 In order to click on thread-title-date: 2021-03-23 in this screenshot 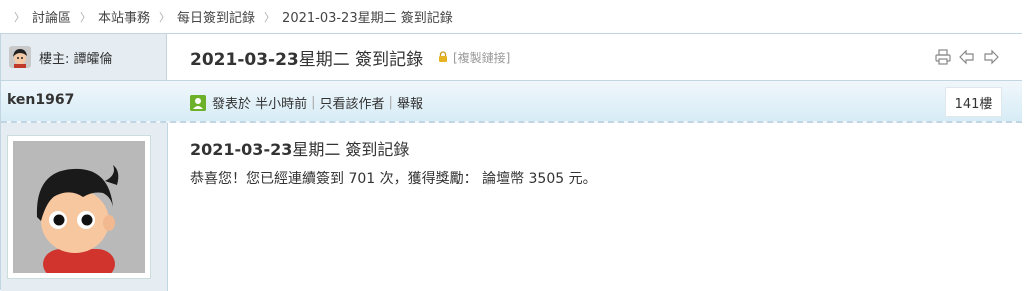, I will do `click(244, 60)`.